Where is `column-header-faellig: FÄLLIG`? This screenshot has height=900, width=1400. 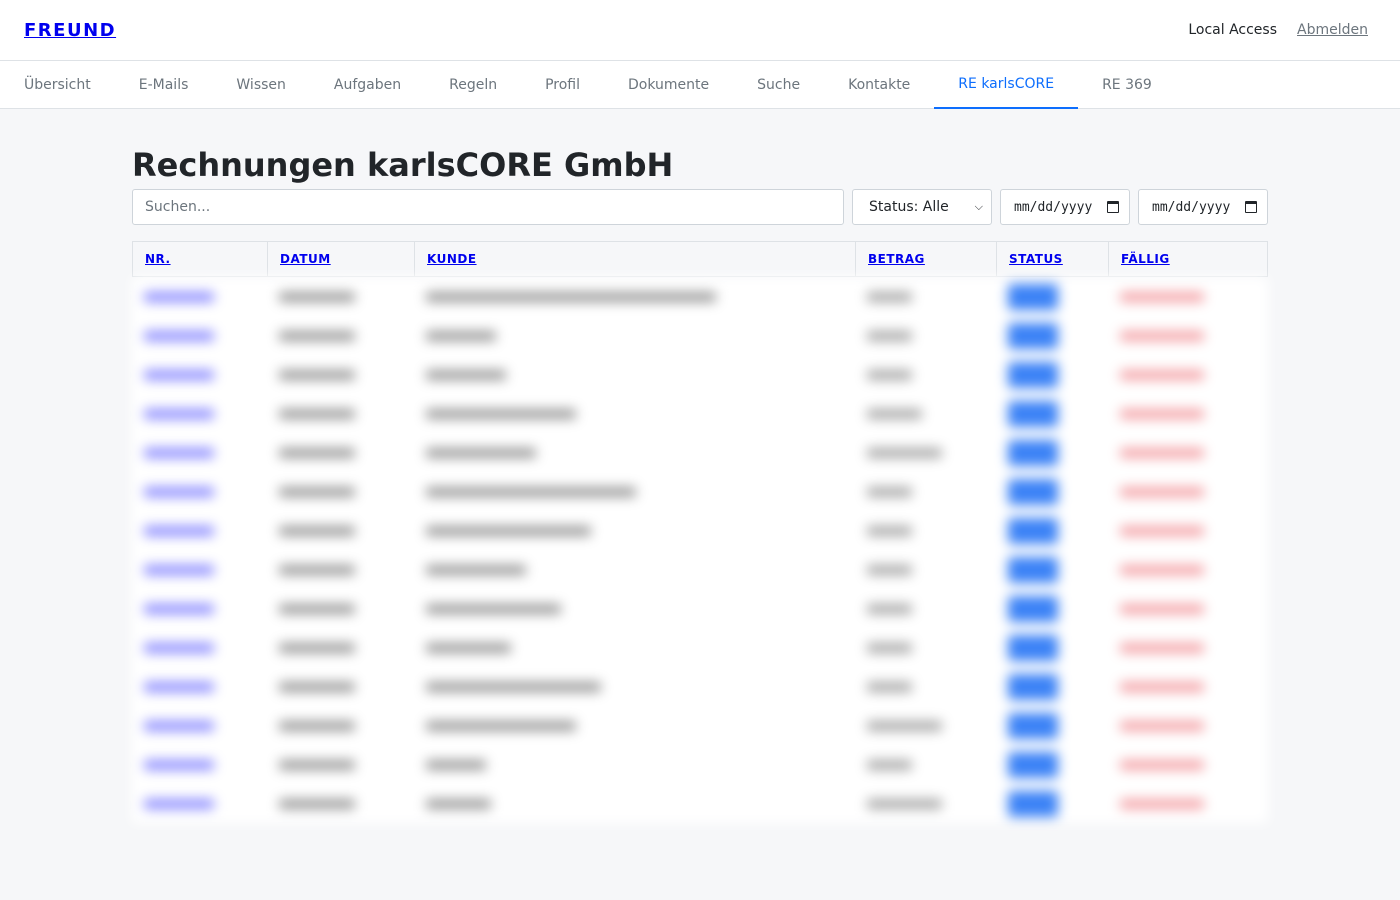 column-header-faellig: FÄLLIG is located at coordinates (1188, 259).